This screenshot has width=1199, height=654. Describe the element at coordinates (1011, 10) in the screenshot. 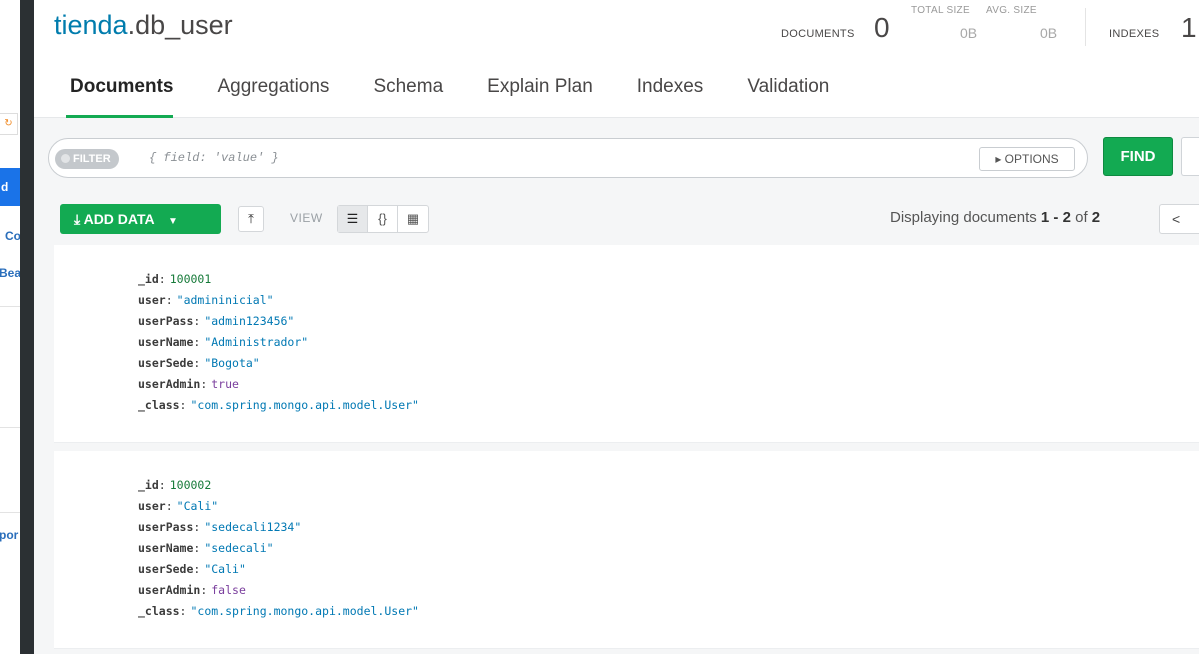

I see `avg-size-label: AVG. SIZE` at that location.